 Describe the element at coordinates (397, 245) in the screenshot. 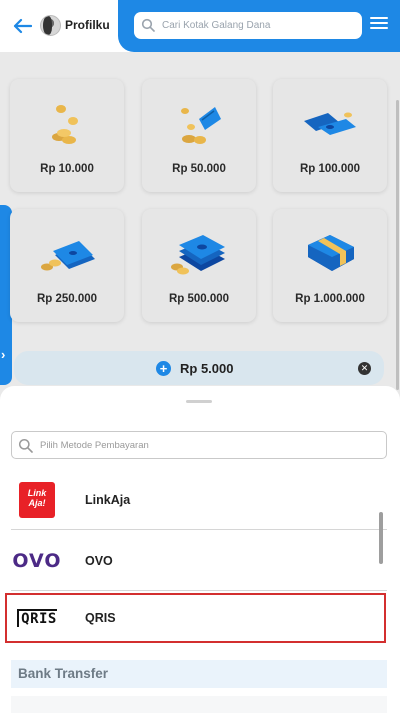

I see `page-scrollbar` at that location.